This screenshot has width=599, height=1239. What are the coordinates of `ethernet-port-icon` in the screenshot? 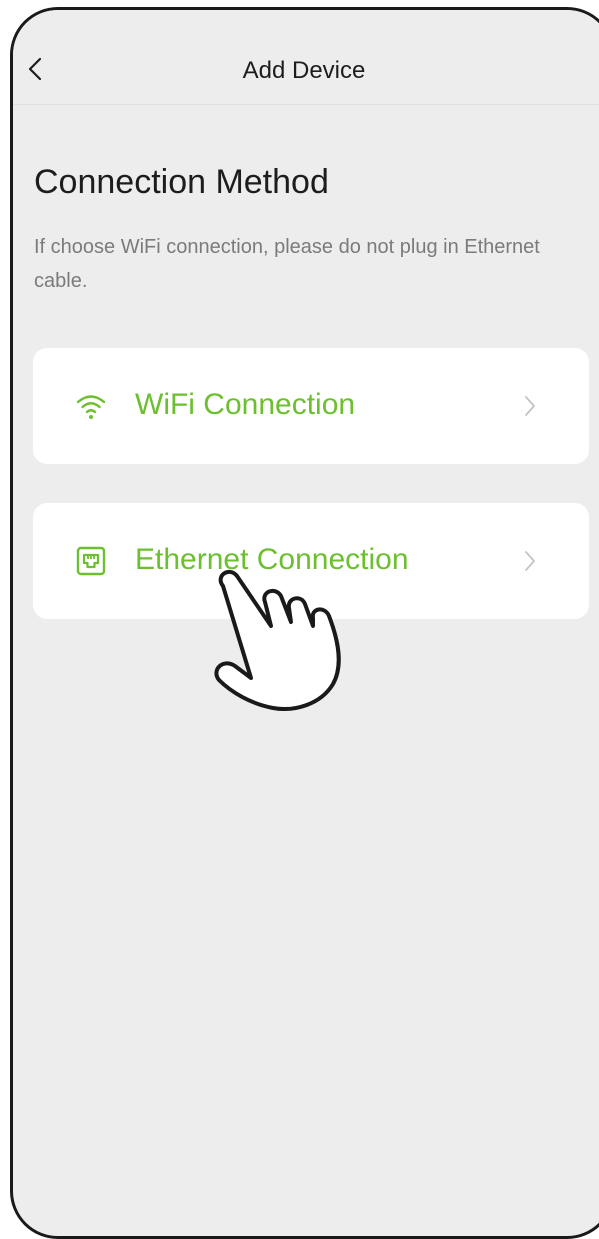 It's located at (91, 561).